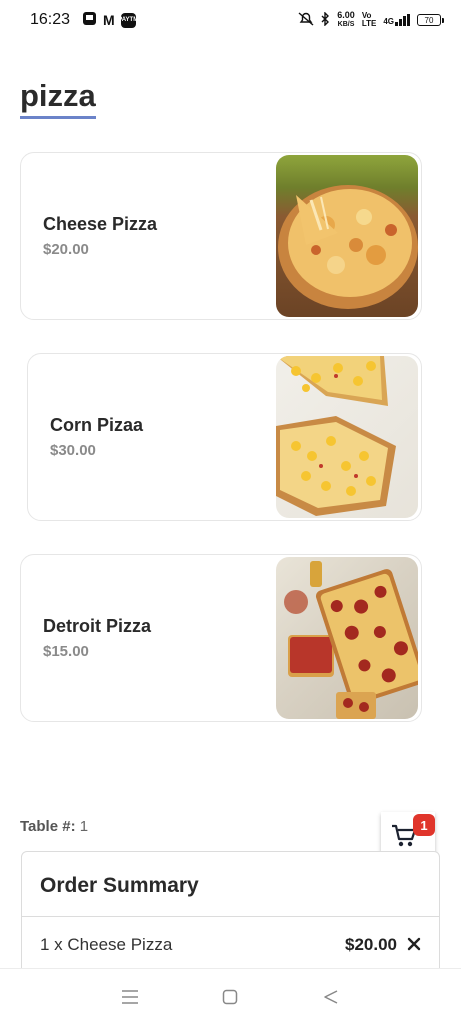  I want to click on home-icon, so click(230, 997).